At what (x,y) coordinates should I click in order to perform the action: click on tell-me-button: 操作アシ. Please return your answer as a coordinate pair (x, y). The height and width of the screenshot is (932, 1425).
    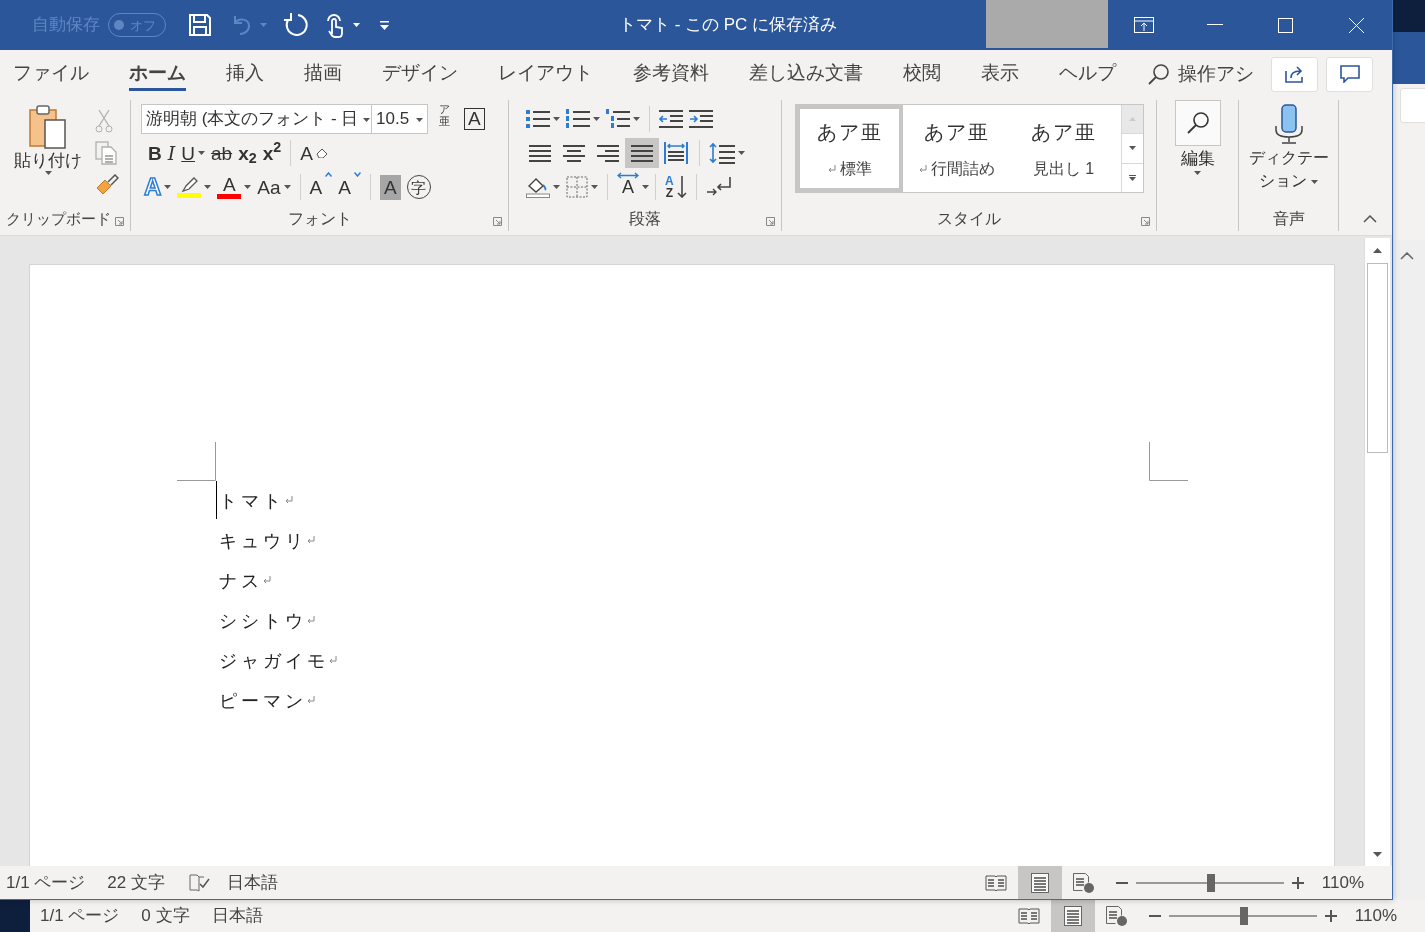
    Looking at the image, I should click on (1201, 74).